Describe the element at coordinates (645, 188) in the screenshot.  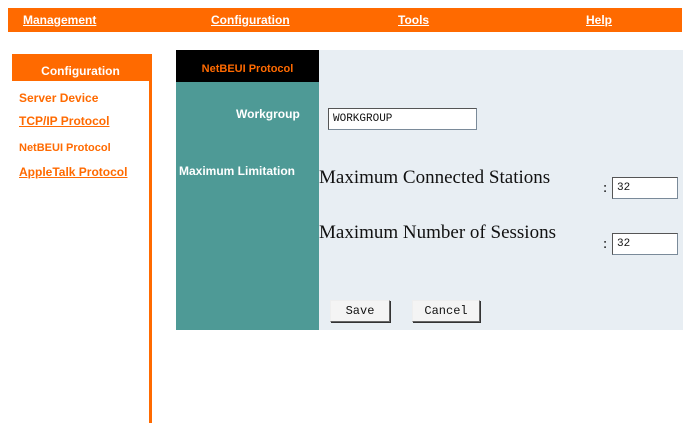
I see `max-stations-input` at that location.